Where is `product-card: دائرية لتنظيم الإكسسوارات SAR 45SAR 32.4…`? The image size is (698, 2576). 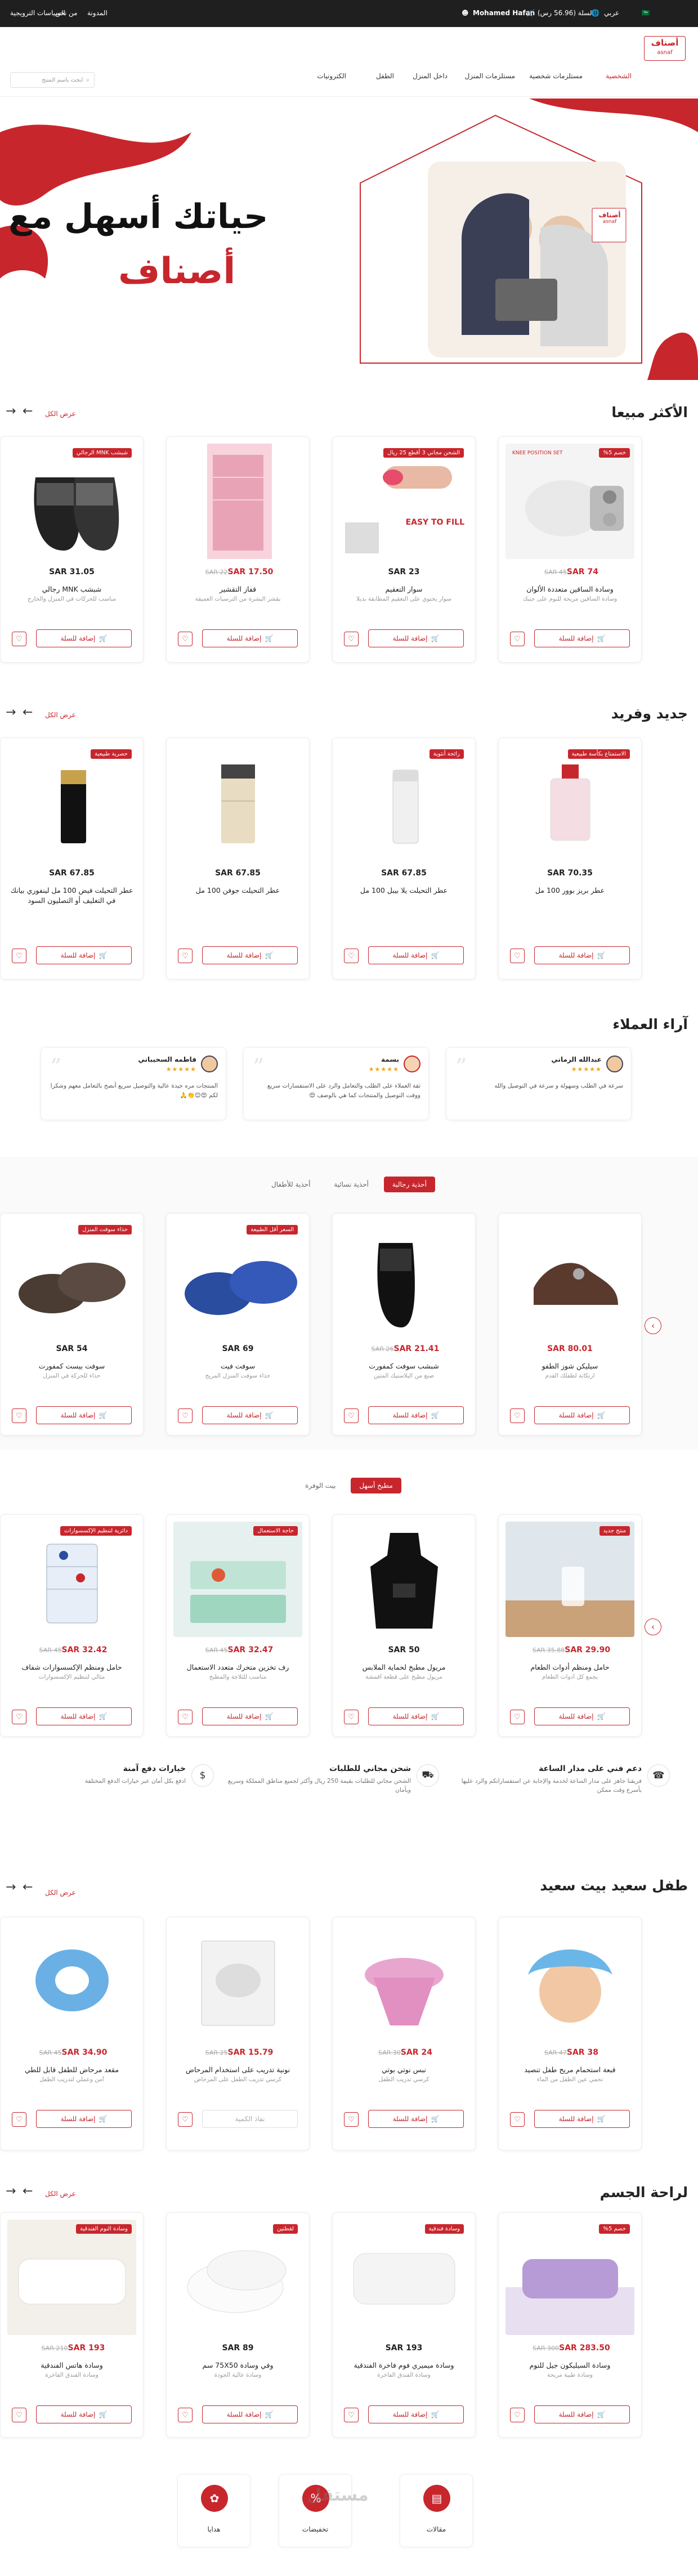
product-card: دائرية لتنظيم الإكسسوارات SAR 45SAR 32.4… is located at coordinates (72, 1625).